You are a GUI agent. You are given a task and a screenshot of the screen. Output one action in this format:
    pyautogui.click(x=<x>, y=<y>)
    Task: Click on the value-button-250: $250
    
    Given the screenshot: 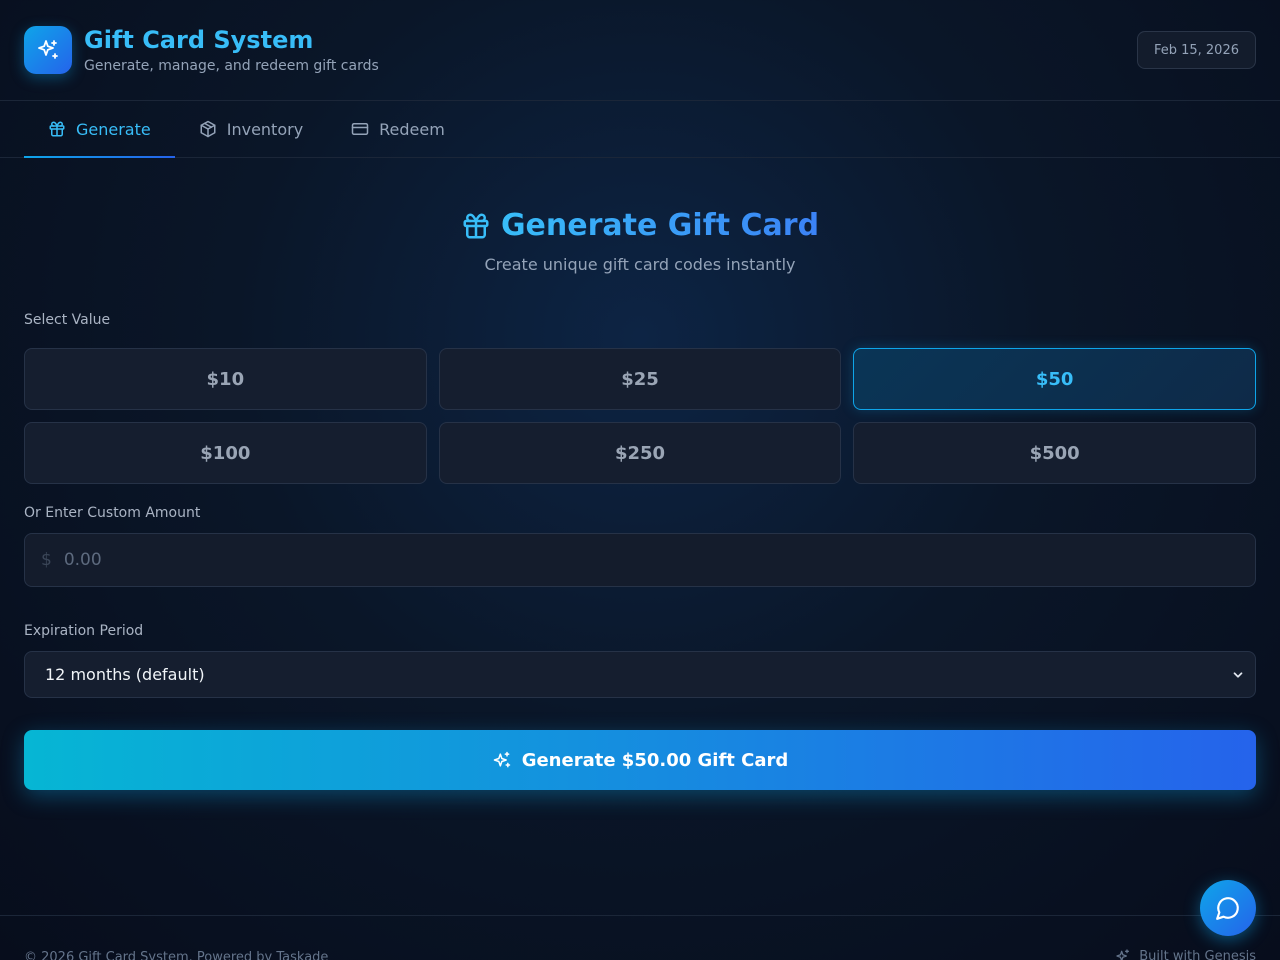 What is the action you would take?
    pyautogui.click(x=640, y=453)
    